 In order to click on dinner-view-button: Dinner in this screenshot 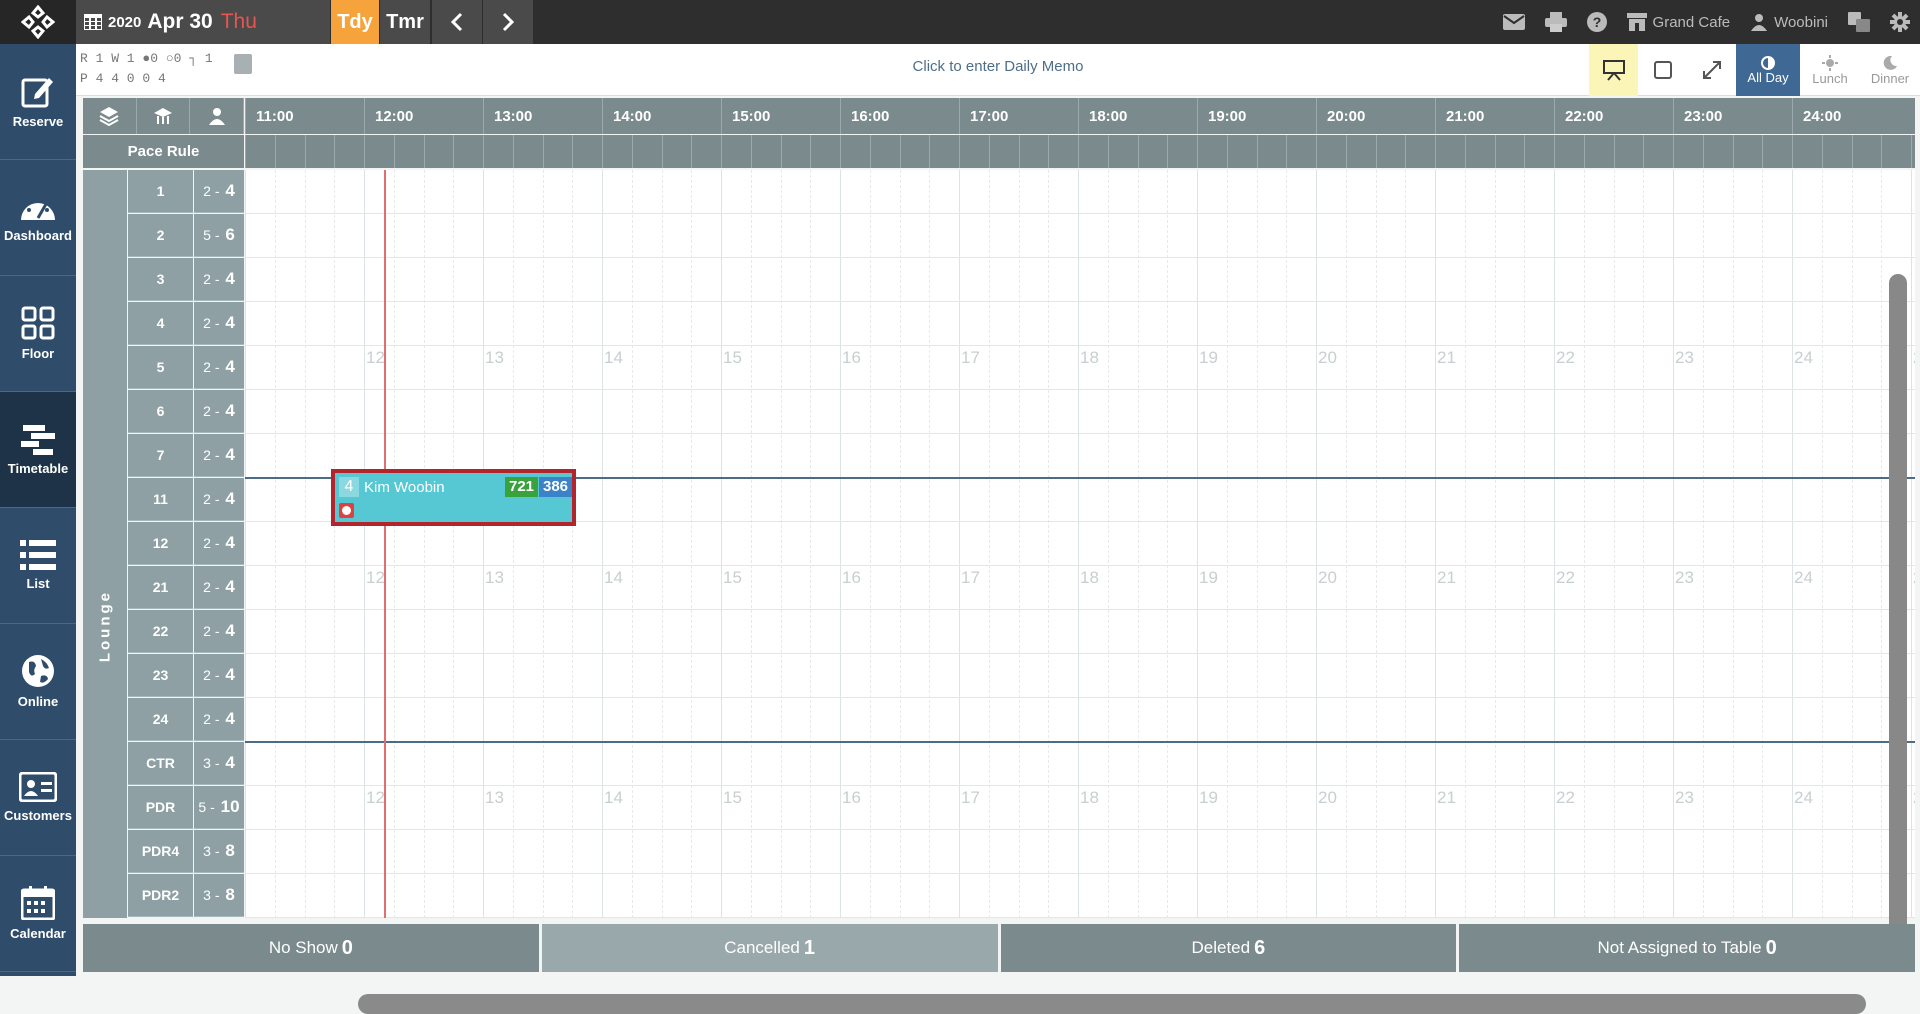, I will do `click(1890, 70)`.